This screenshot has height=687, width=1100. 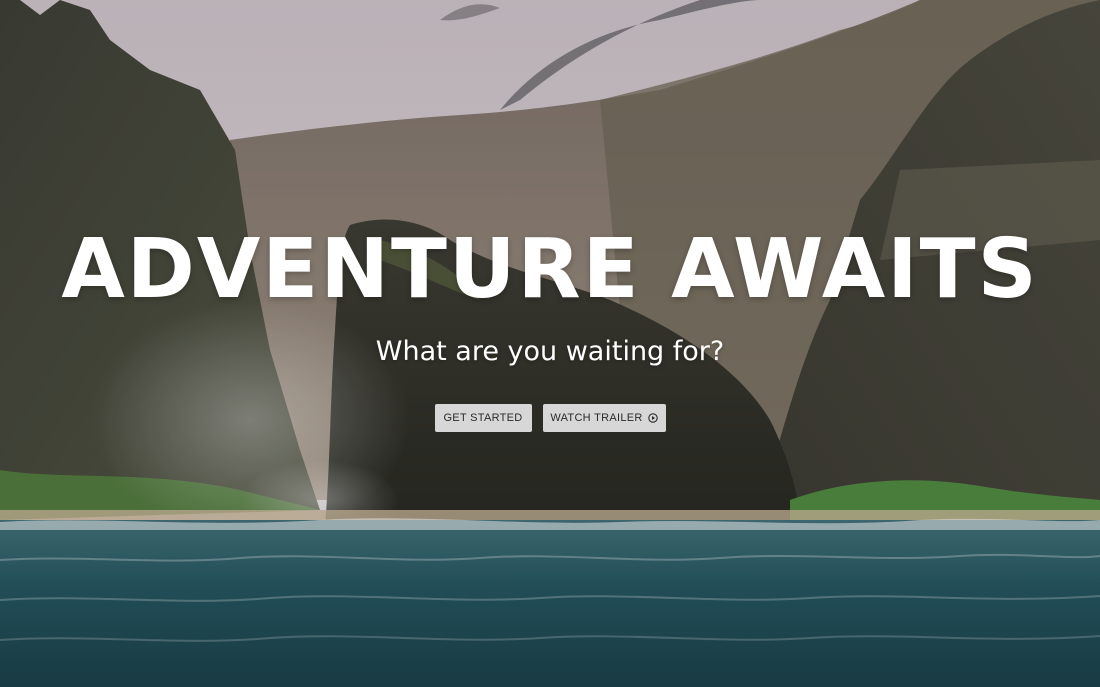 I want to click on get-started-label: GET STARTED, so click(x=483, y=418).